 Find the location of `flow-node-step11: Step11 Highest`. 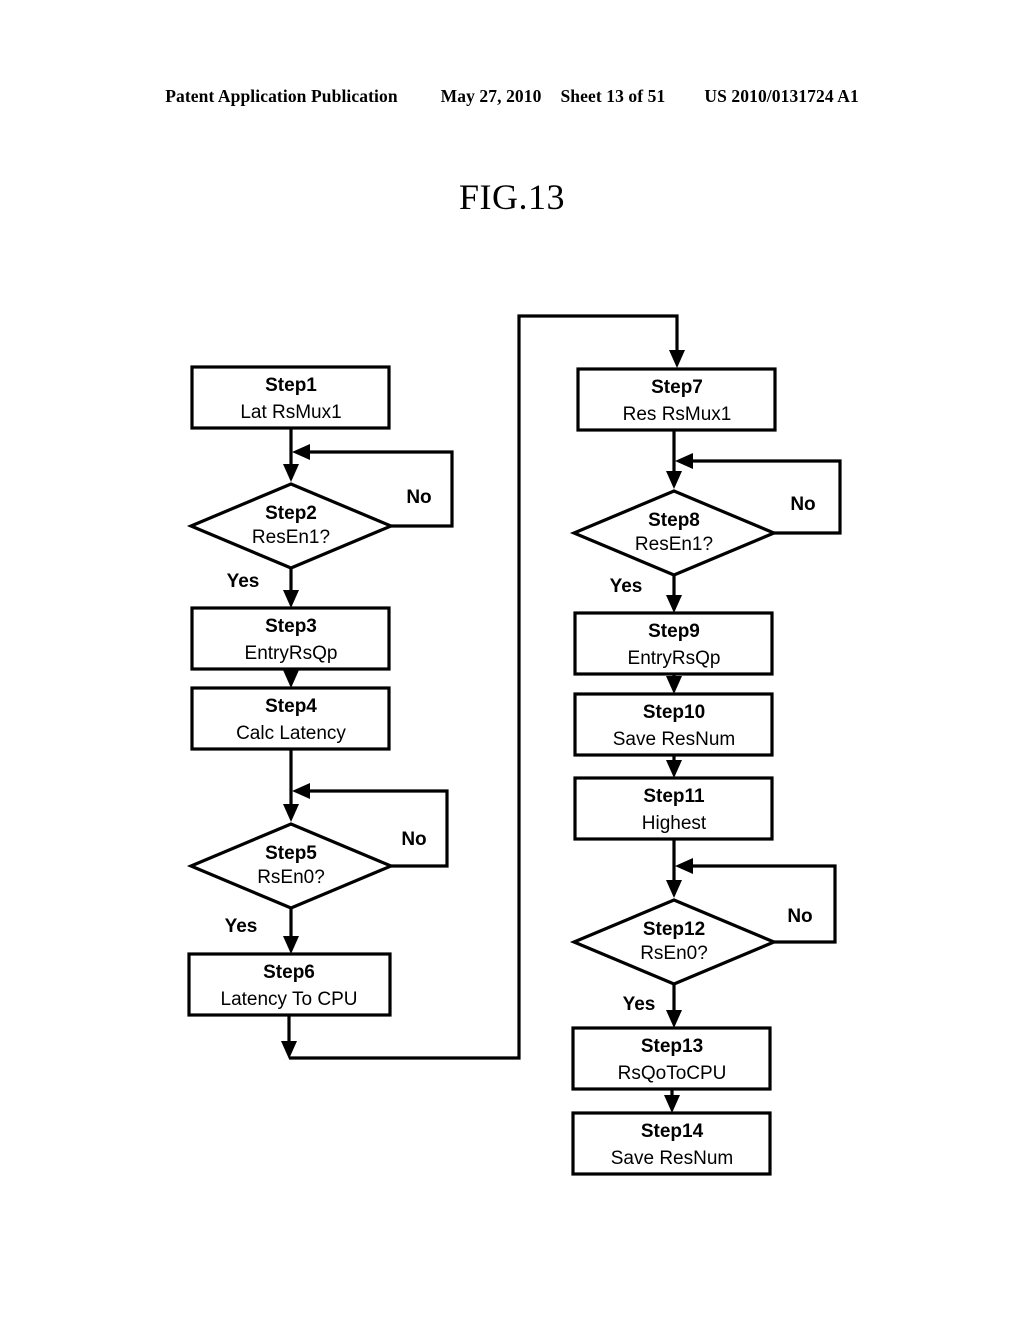

flow-node-step11: Step11 Highest is located at coordinates (673, 808).